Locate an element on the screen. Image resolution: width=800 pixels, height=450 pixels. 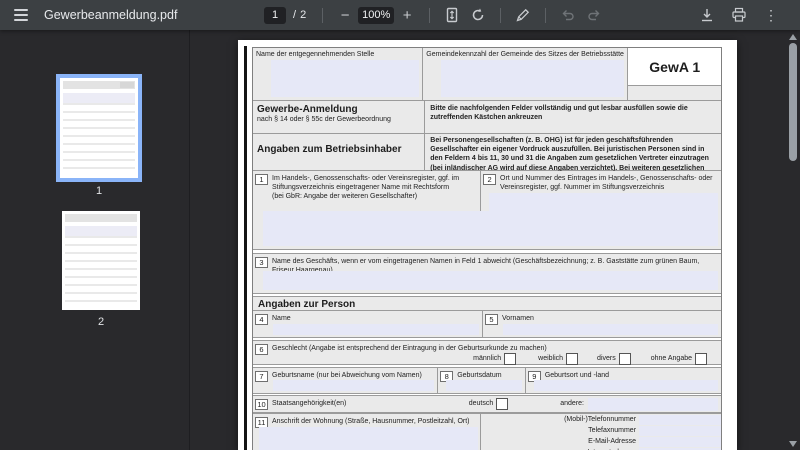
print-button is located at coordinates (739, 15).